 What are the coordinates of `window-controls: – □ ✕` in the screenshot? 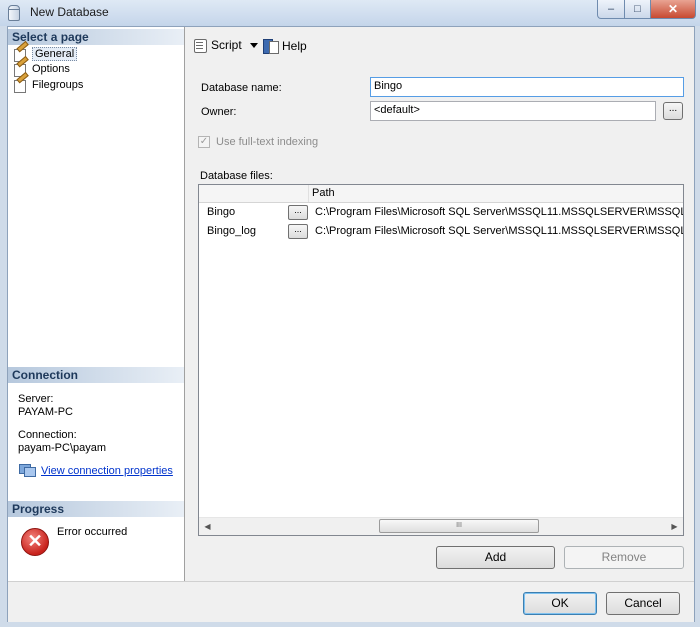 It's located at (646, 9).